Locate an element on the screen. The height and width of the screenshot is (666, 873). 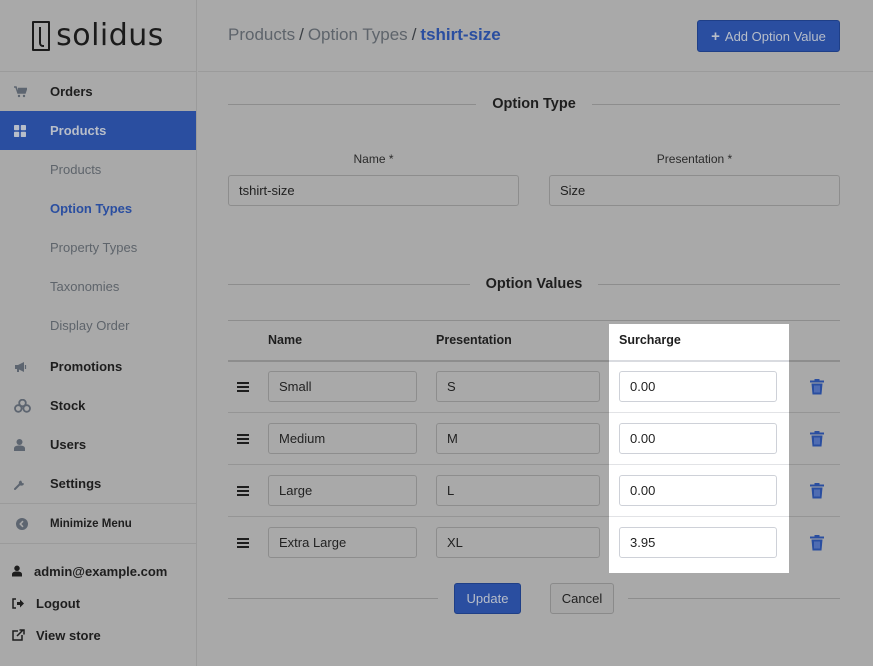
cubes-icon is located at coordinates (32, 405).